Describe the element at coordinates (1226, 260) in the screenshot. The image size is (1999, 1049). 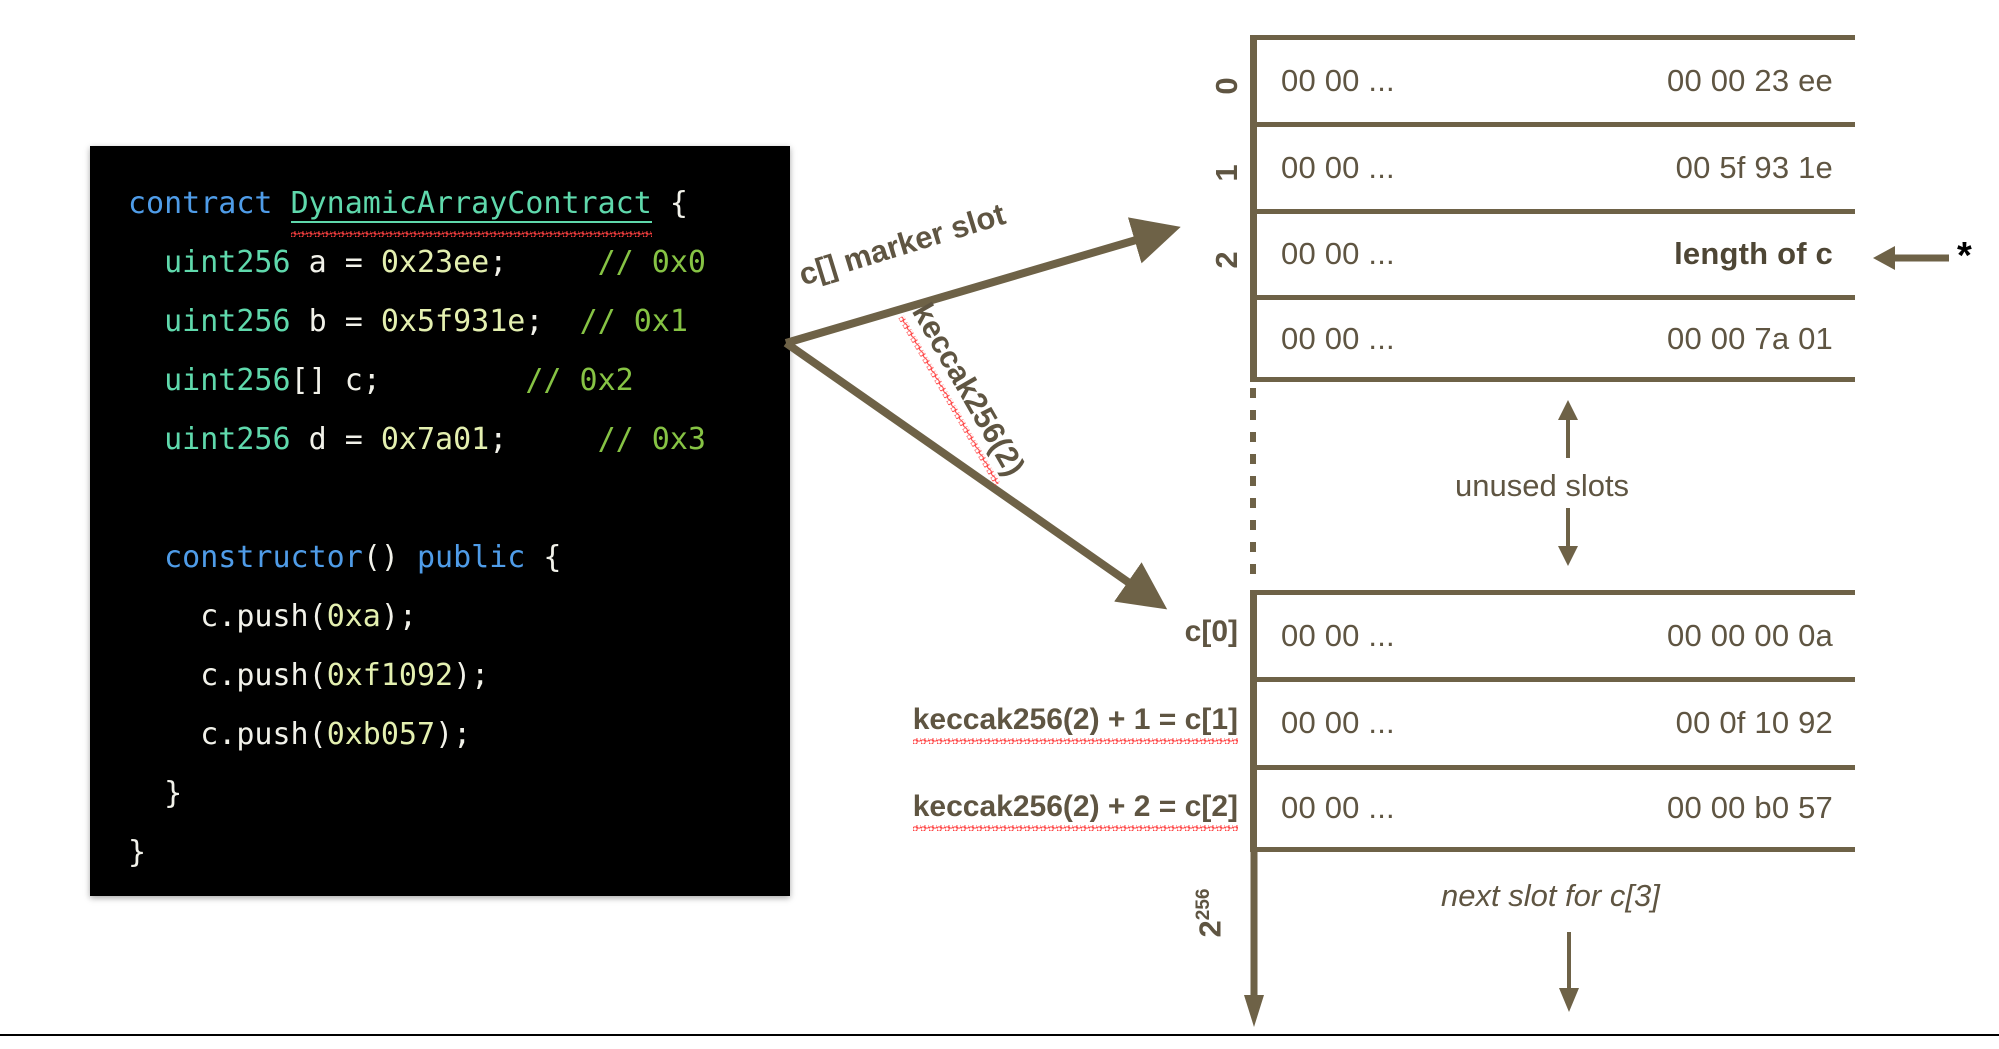
I see `slot-index-2: 2` at that location.